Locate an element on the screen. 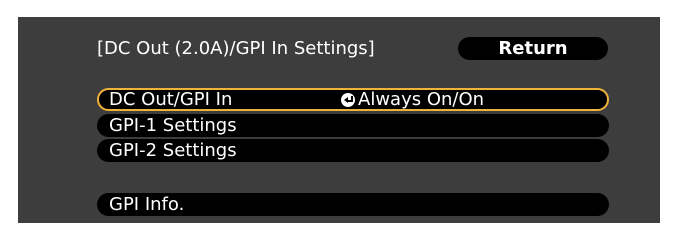  menu-item-label: GPI Info. is located at coordinates (147, 204).